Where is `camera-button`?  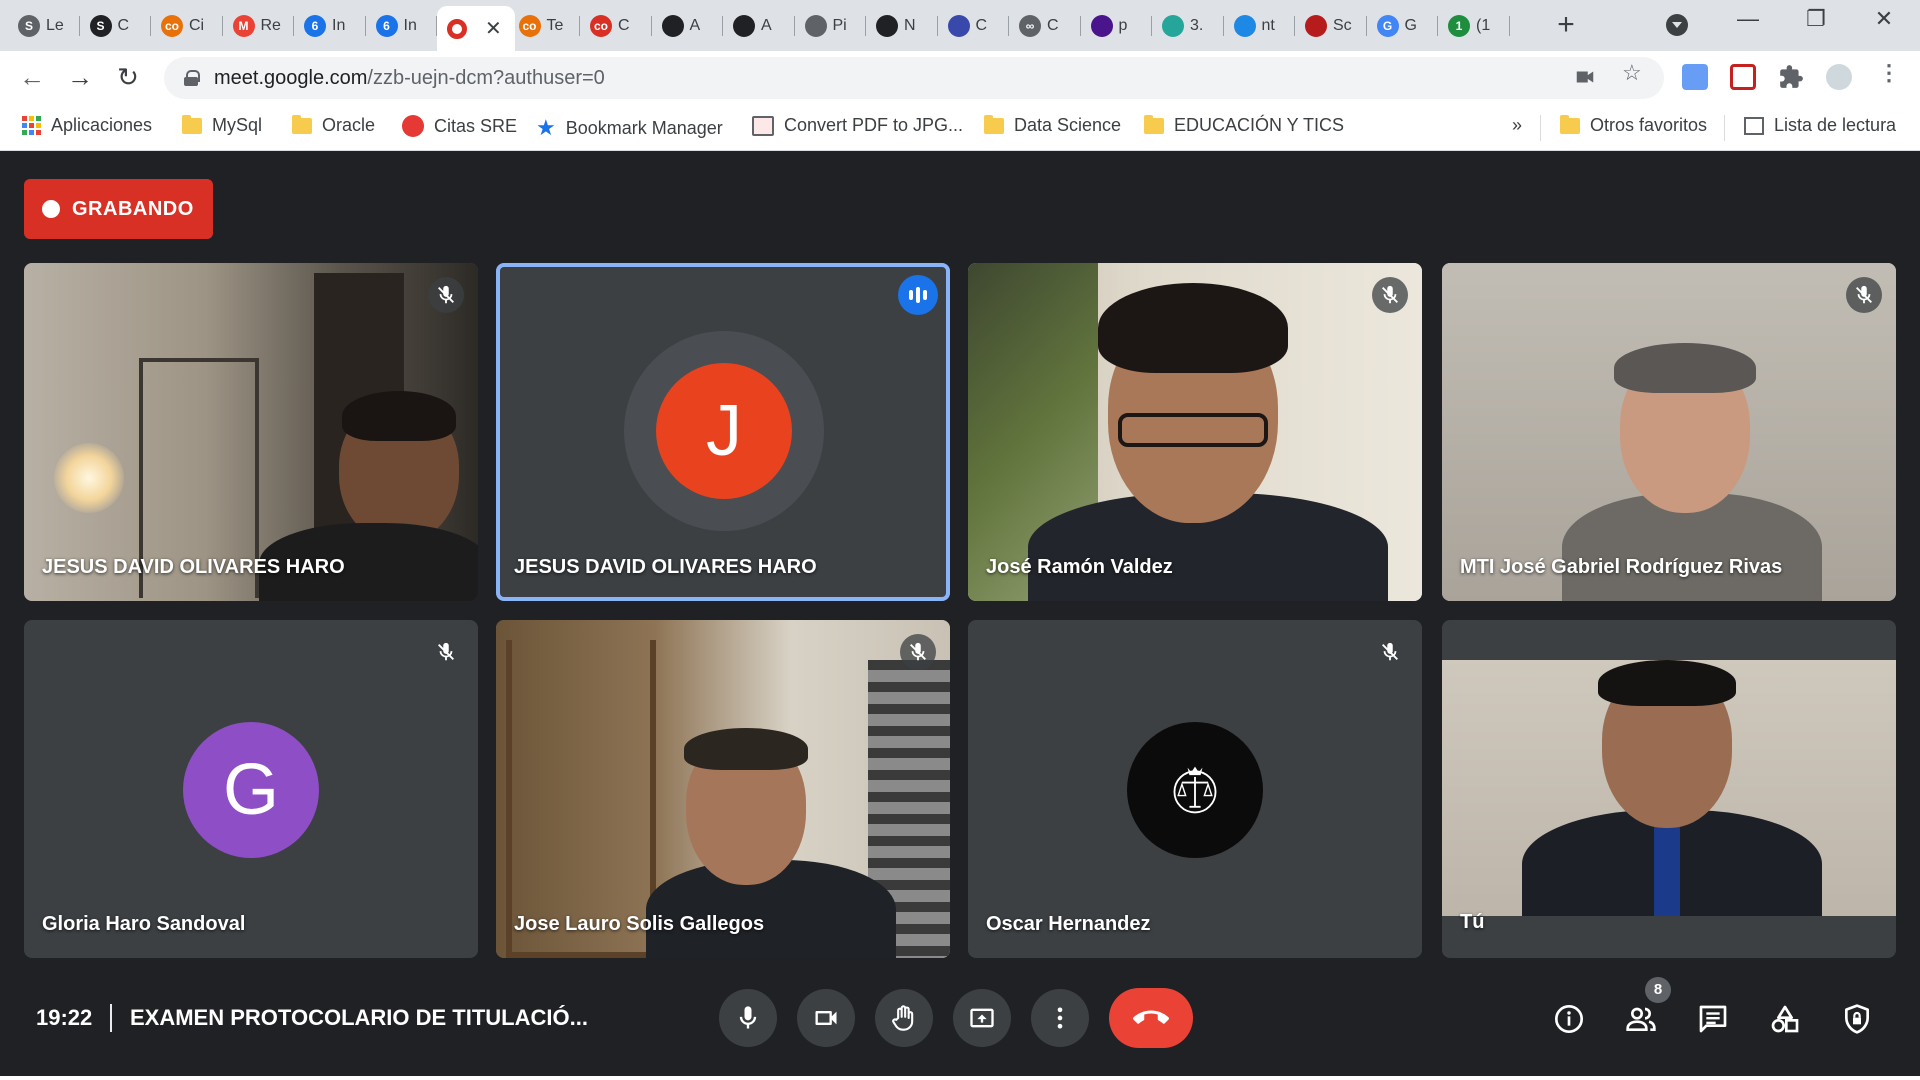
camera-button is located at coordinates (826, 1018).